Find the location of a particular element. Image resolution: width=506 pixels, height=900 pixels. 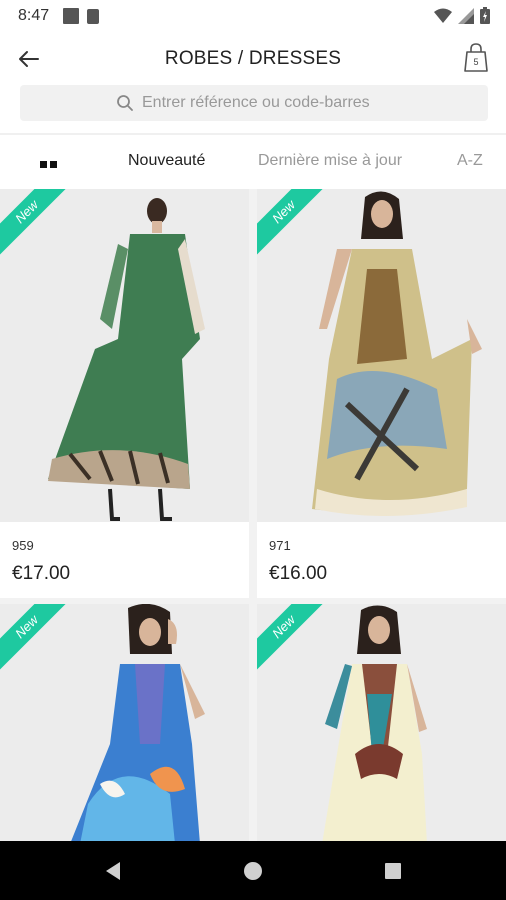

status-time: 8:47 is located at coordinates (34, 15).